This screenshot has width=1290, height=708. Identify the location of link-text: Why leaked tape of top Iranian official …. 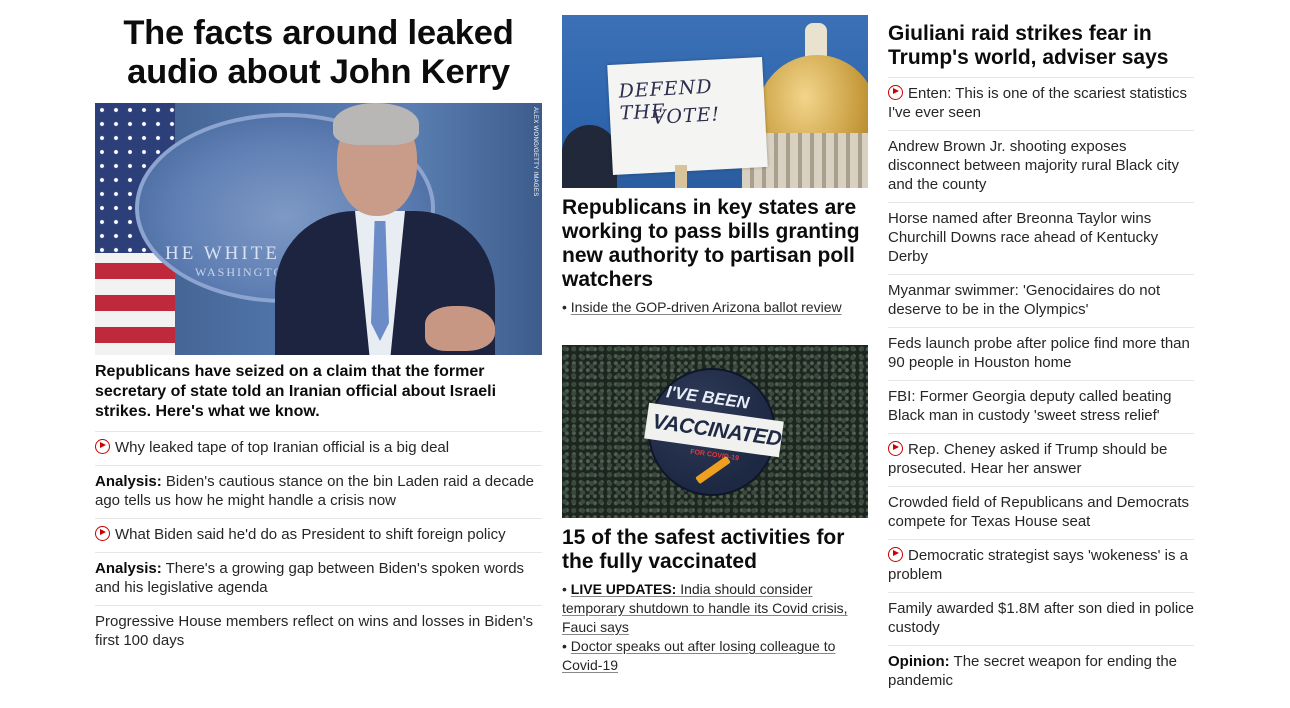
(282, 447).